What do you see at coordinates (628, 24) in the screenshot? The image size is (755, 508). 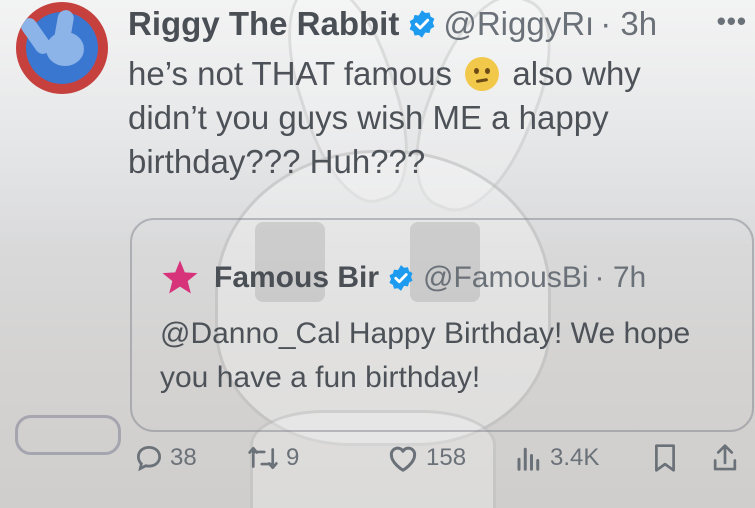 I see `timestamp: · 3h` at bounding box center [628, 24].